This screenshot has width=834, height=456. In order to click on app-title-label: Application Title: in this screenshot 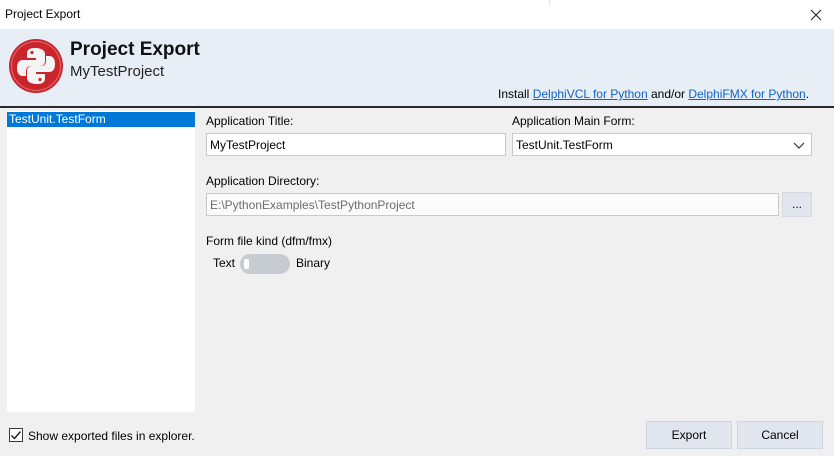, I will do `click(250, 121)`.